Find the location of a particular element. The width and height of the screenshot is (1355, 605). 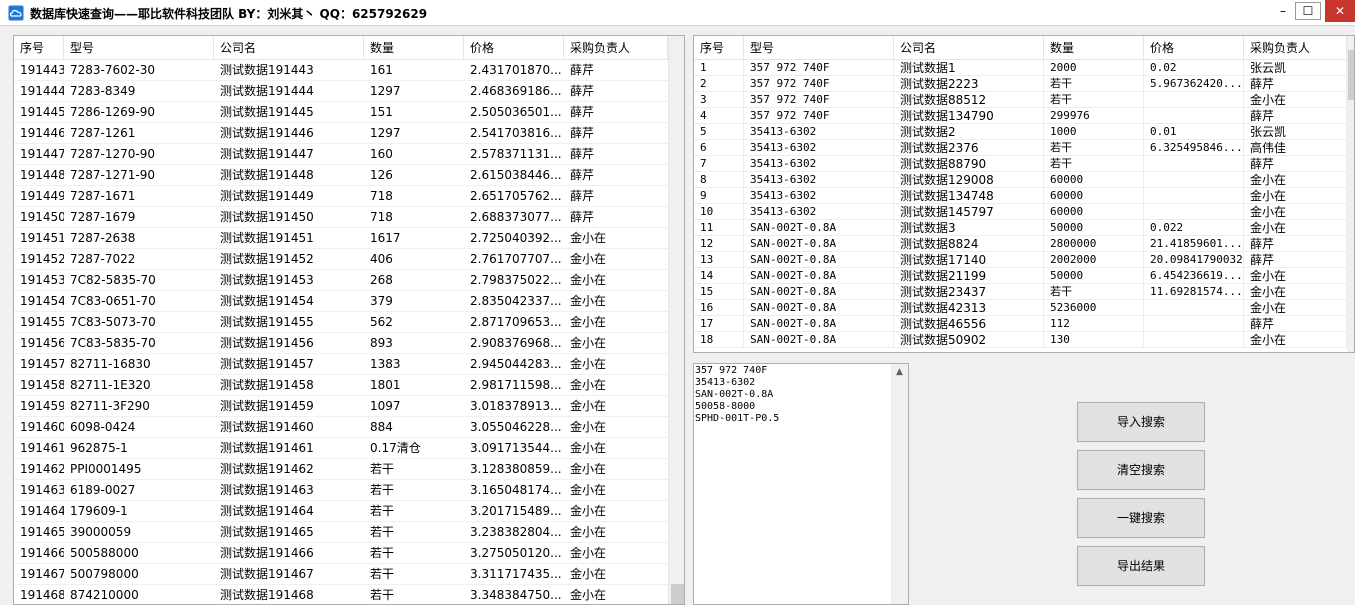

table-cell-buyer: 薛芹 is located at coordinates (616, 91).